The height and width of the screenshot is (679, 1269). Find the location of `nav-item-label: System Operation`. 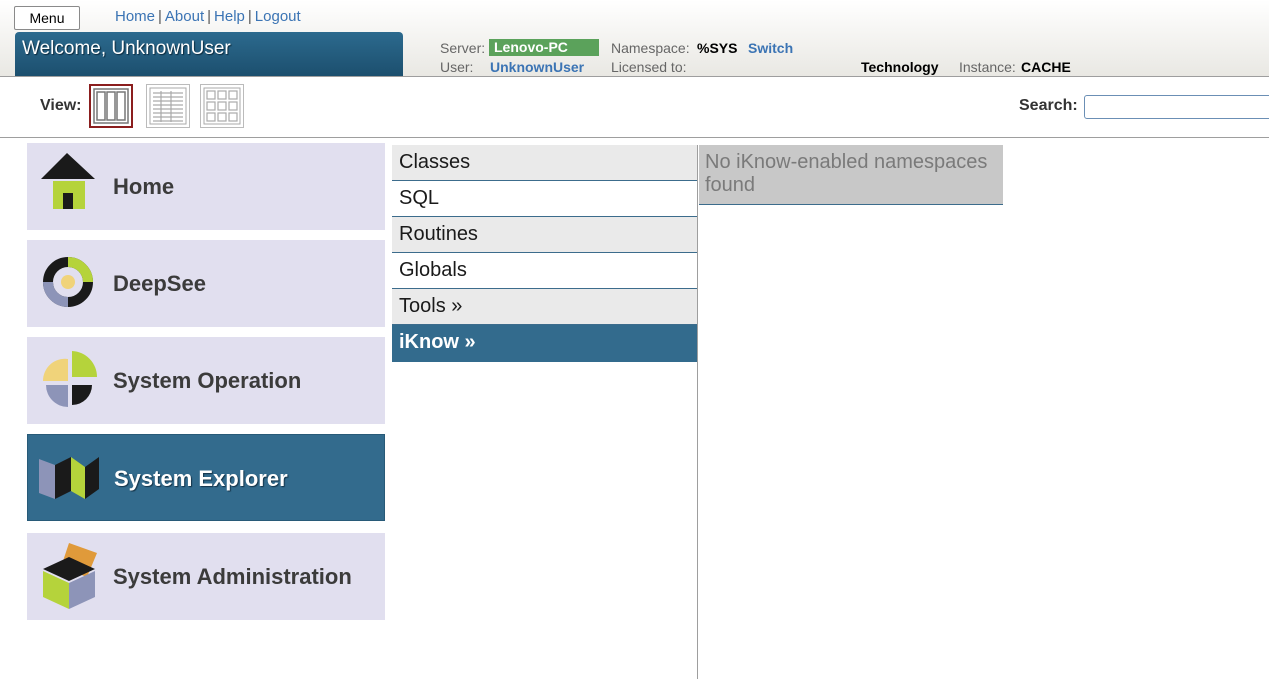

nav-item-label: System Operation is located at coordinates (207, 380).